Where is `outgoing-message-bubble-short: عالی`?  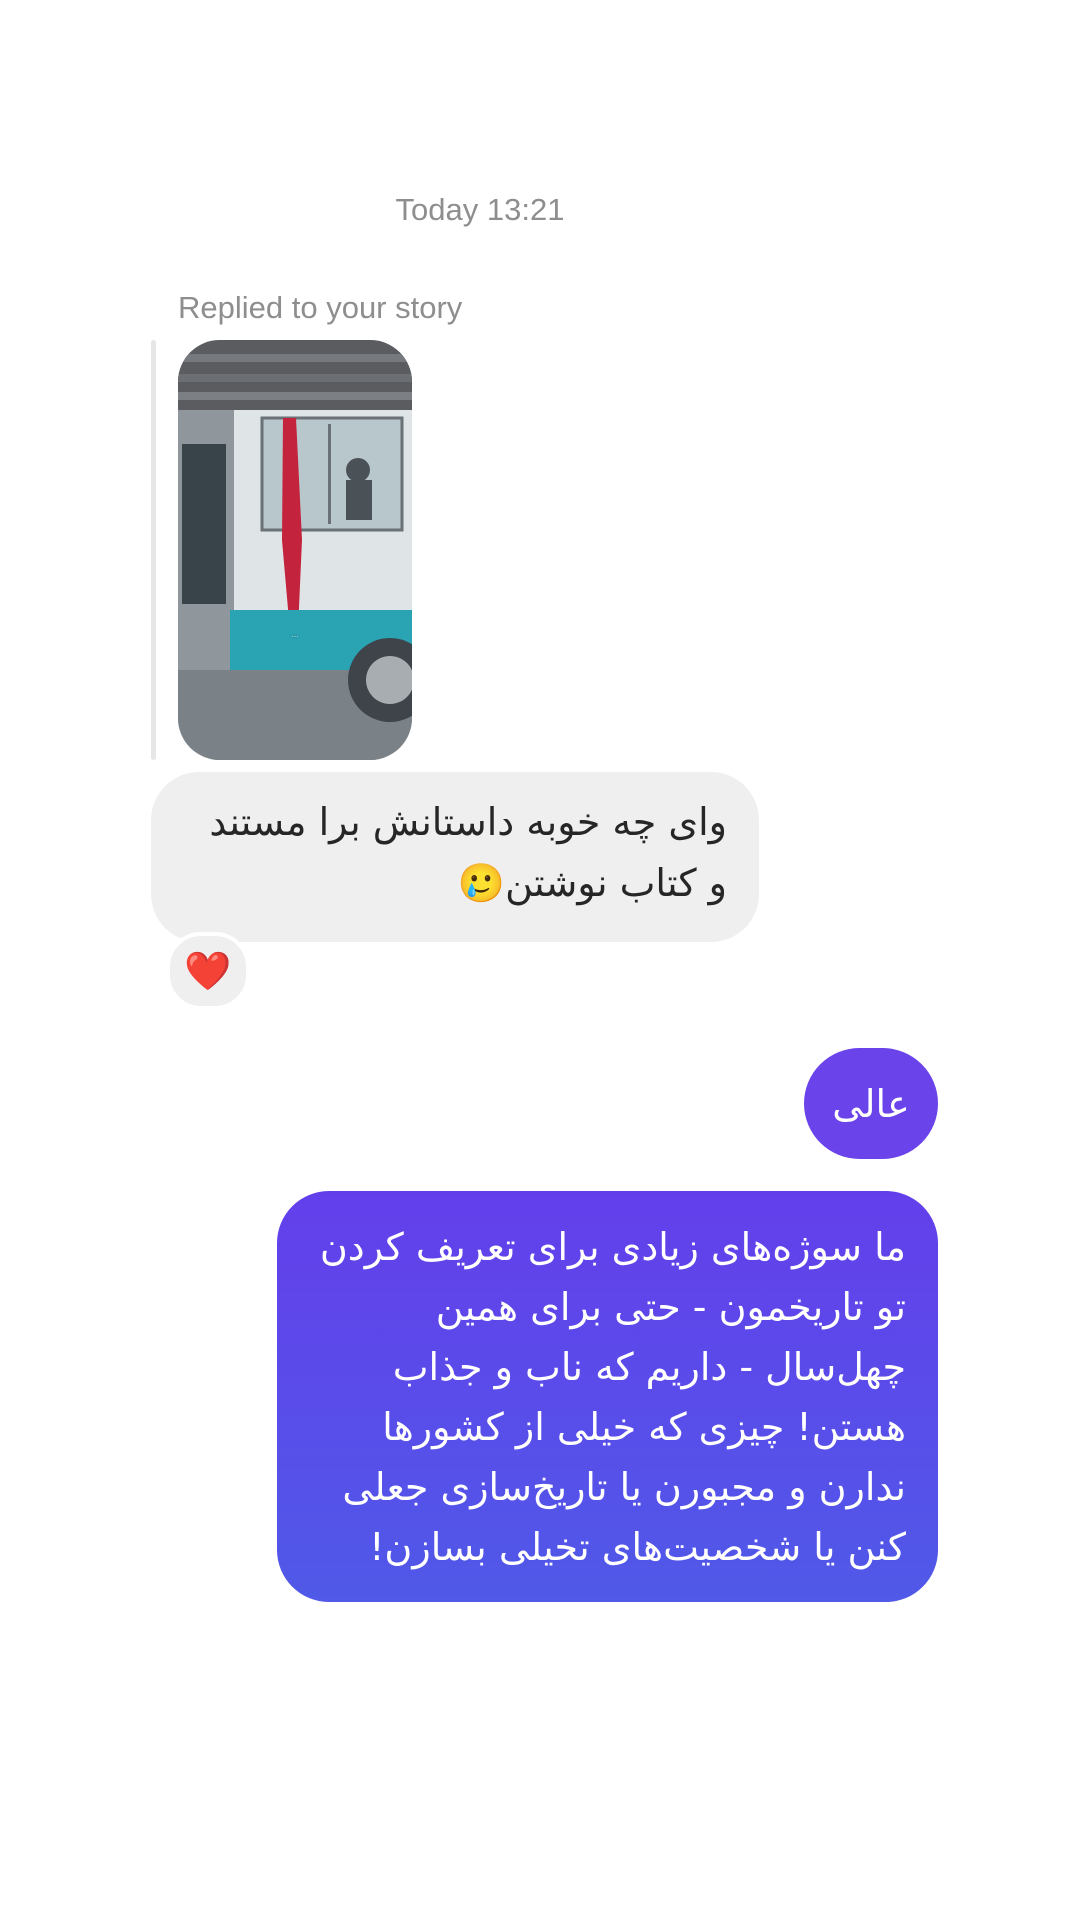 outgoing-message-bubble-short: عالی is located at coordinates (871, 1103).